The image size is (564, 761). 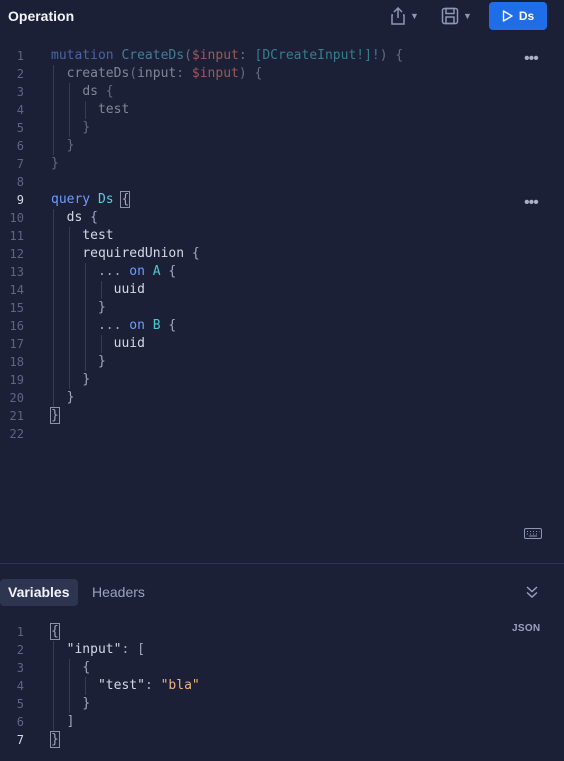 I want to click on line-number: 19, so click(x=16, y=380).